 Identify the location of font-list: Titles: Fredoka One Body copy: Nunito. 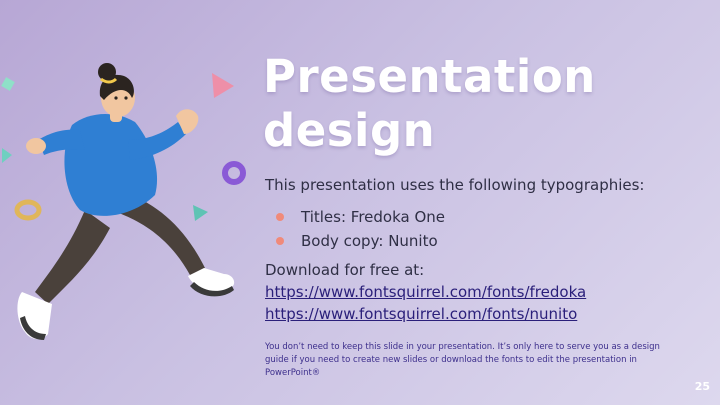
(355, 230).